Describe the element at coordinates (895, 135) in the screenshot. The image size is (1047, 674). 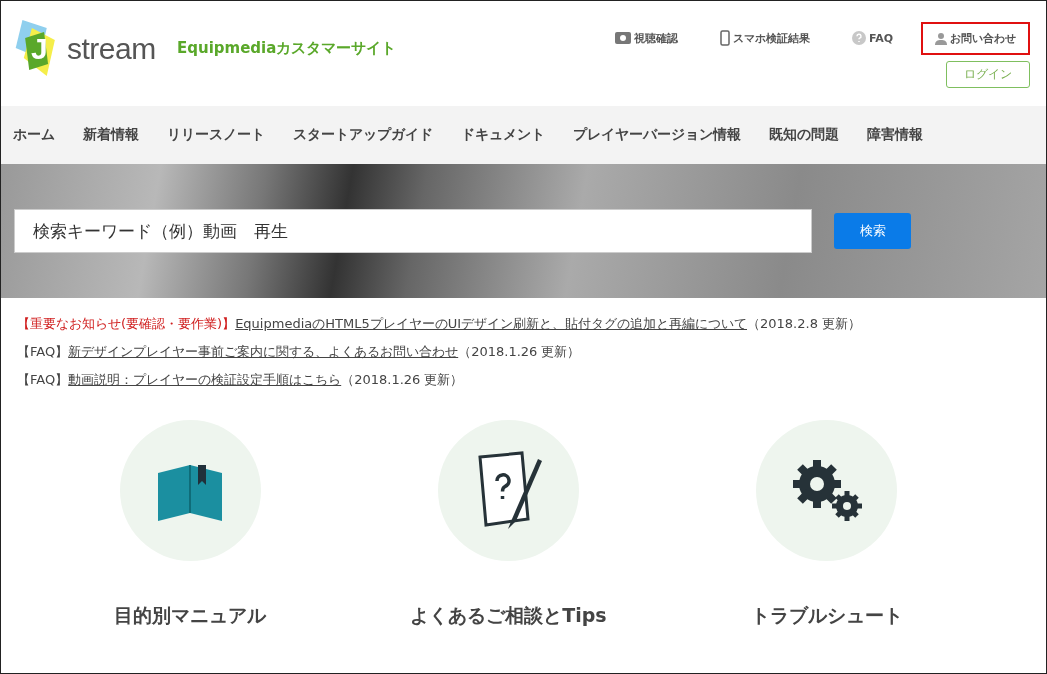
I see `nav-link: 障害情報` at that location.